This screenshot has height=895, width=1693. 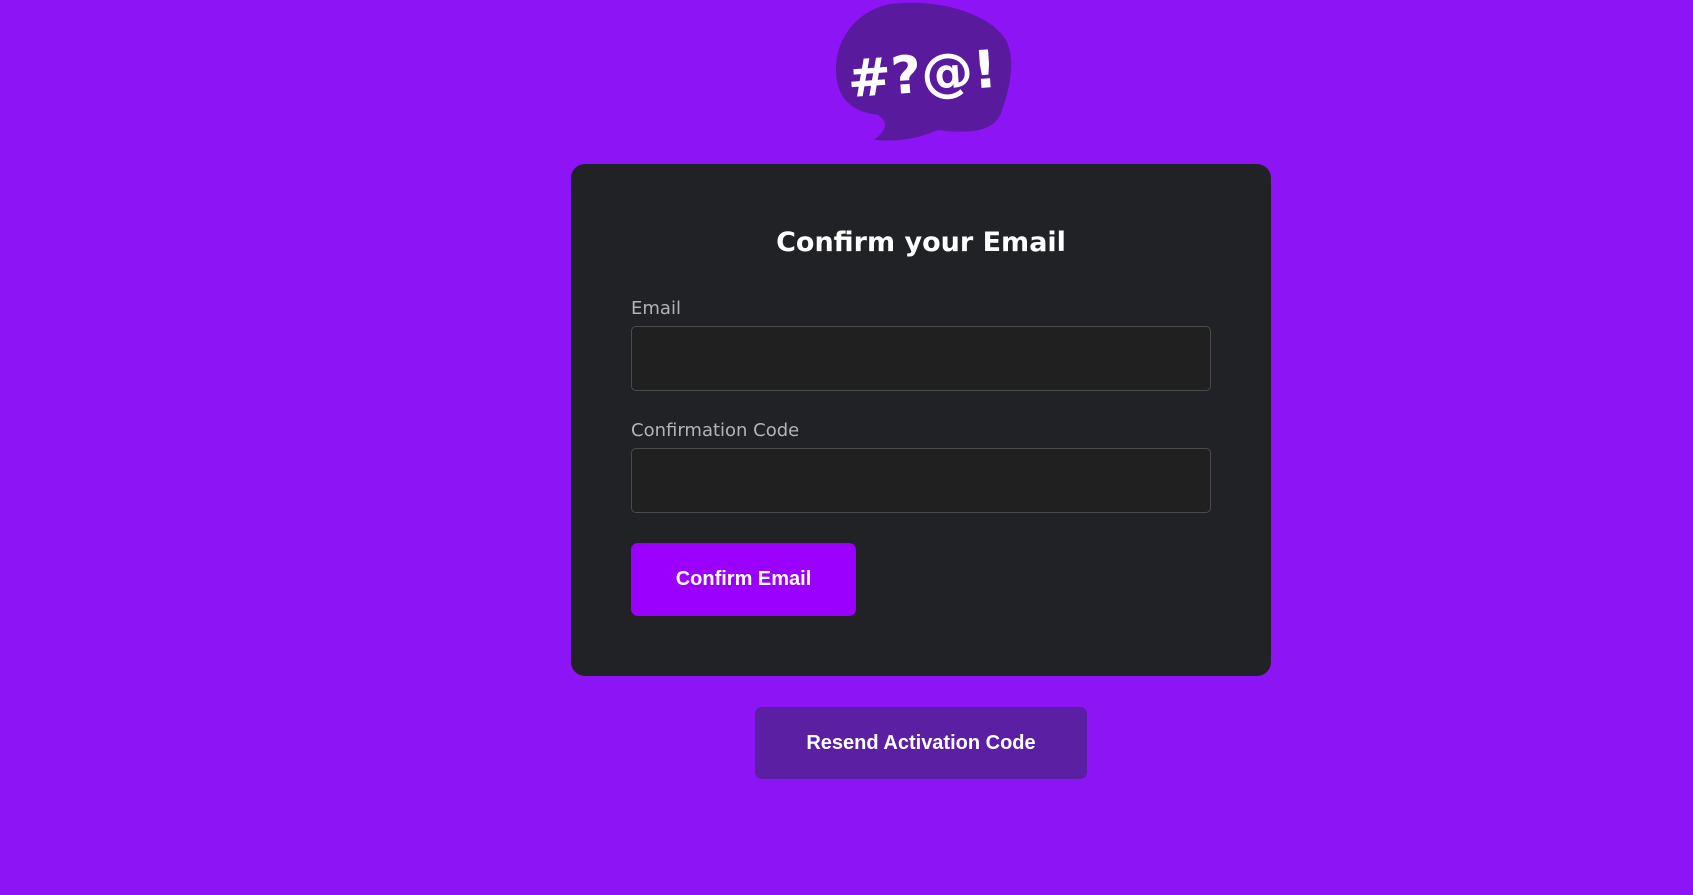 I want to click on logo-text: #?@!, so click(x=922, y=75).